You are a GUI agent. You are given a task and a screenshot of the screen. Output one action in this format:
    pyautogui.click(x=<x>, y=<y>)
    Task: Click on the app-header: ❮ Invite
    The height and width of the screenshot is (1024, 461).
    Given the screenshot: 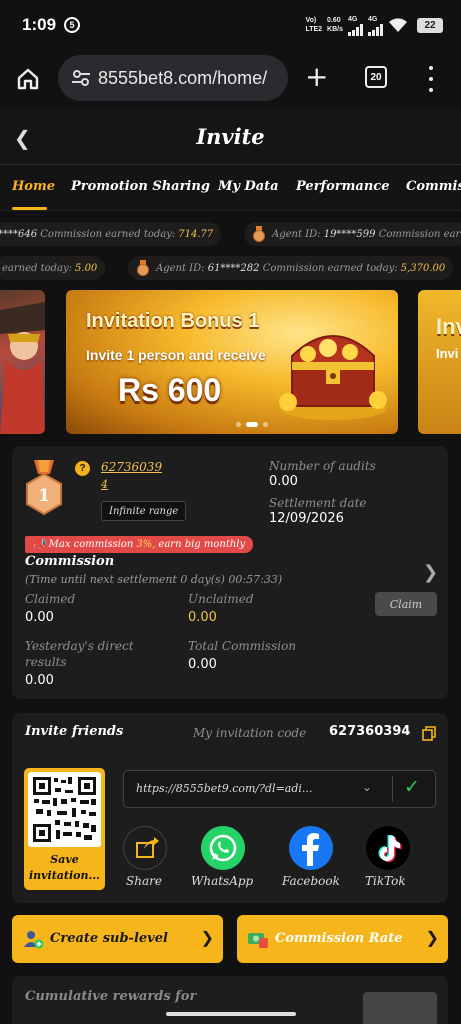 What is the action you would take?
    pyautogui.click(x=230, y=137)
    